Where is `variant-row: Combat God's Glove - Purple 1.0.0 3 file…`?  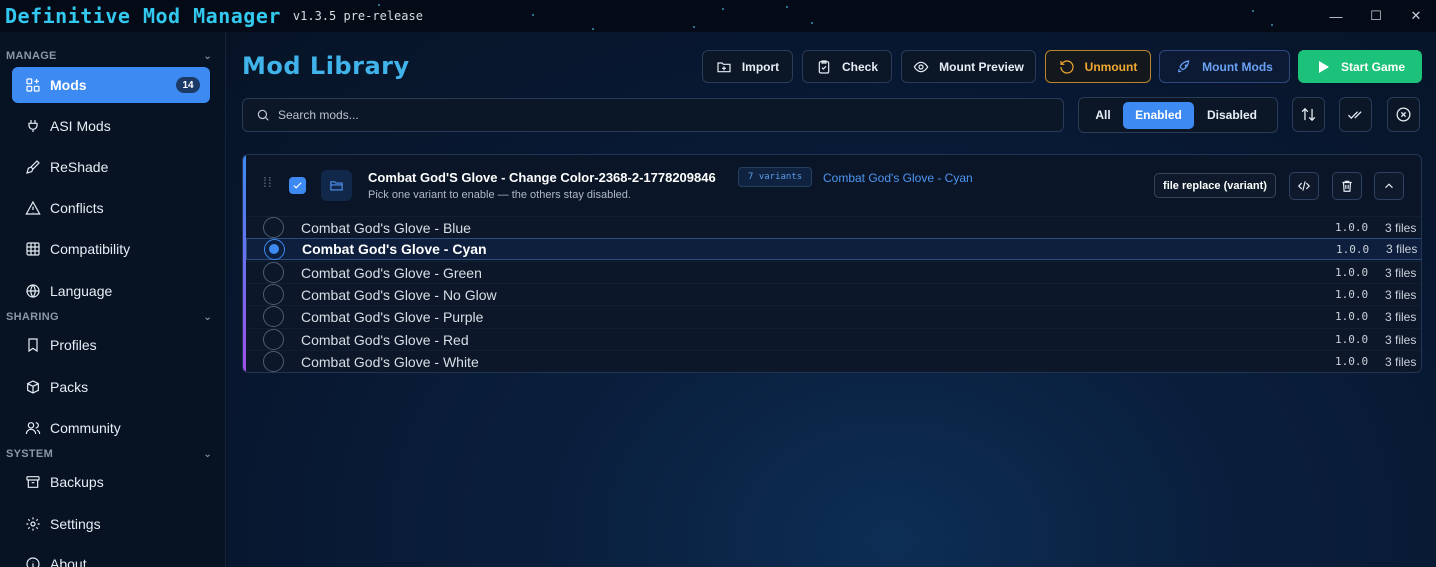
variant-row: Combat God's Glove - Purple 1.0.0 3 file… is located at coordinates (833, 316).